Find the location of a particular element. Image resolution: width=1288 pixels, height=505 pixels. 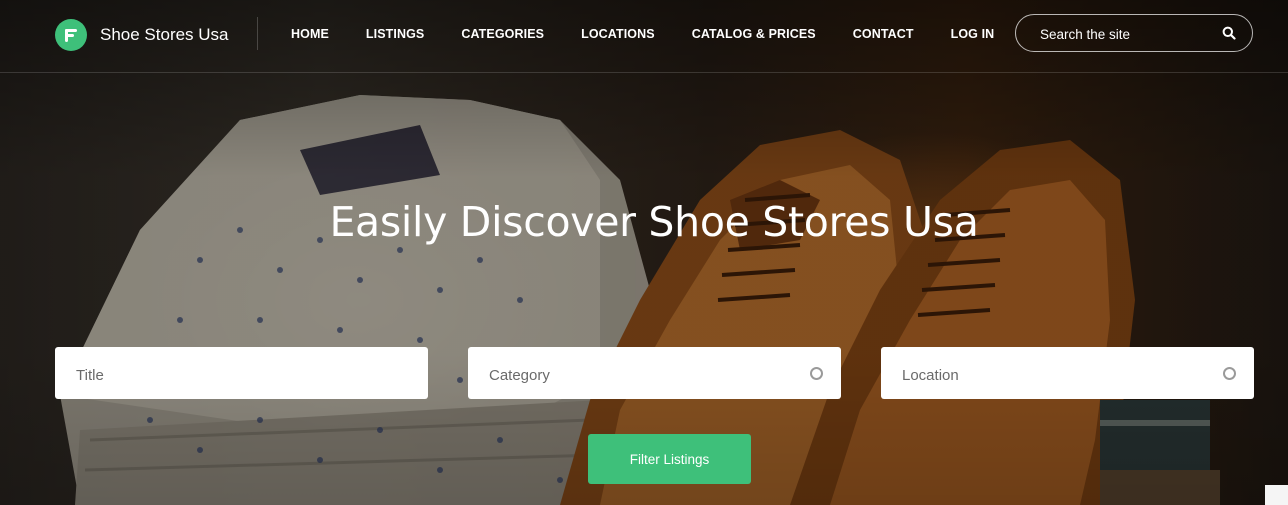

category-select is located at coordinates (639, 375).